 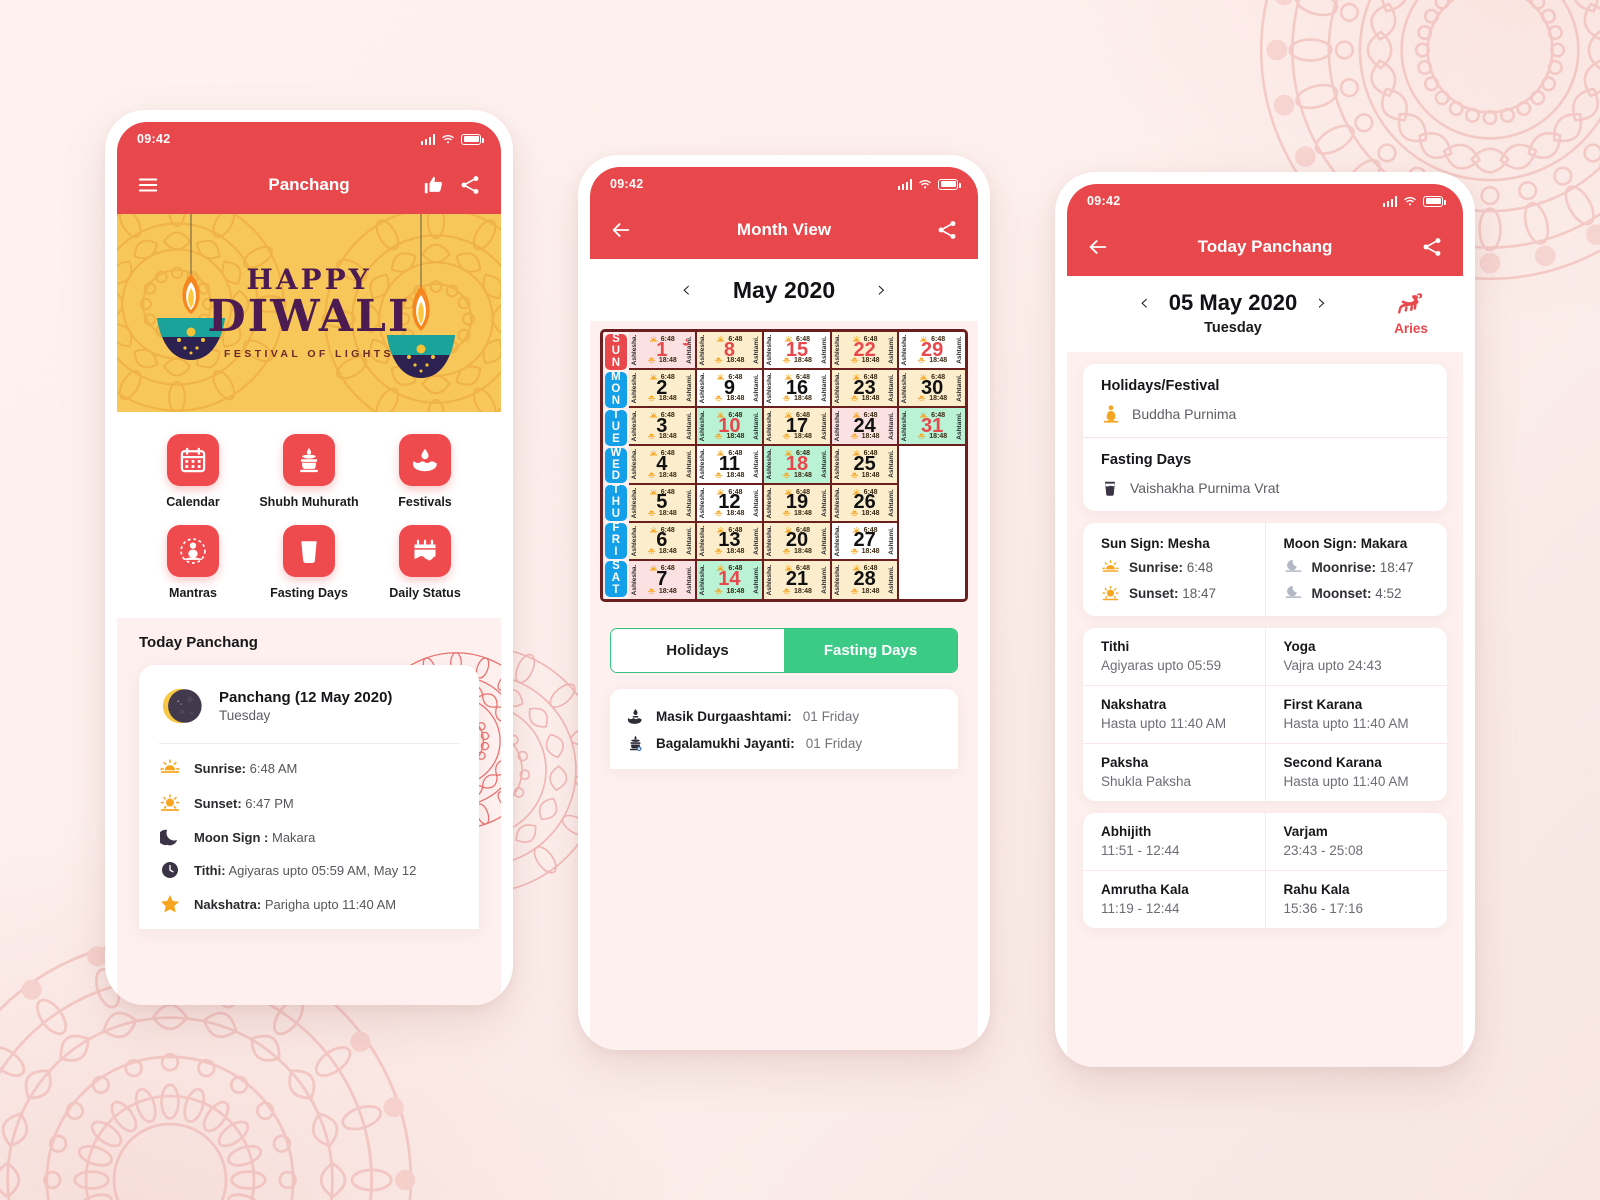 What do you see at coordinates (663, 465) in the screenshot?
I see `calendar-cell-4: 6:48 Ashlesha. 4 Ashtami. 18:48` at bounding box center [663, 465].